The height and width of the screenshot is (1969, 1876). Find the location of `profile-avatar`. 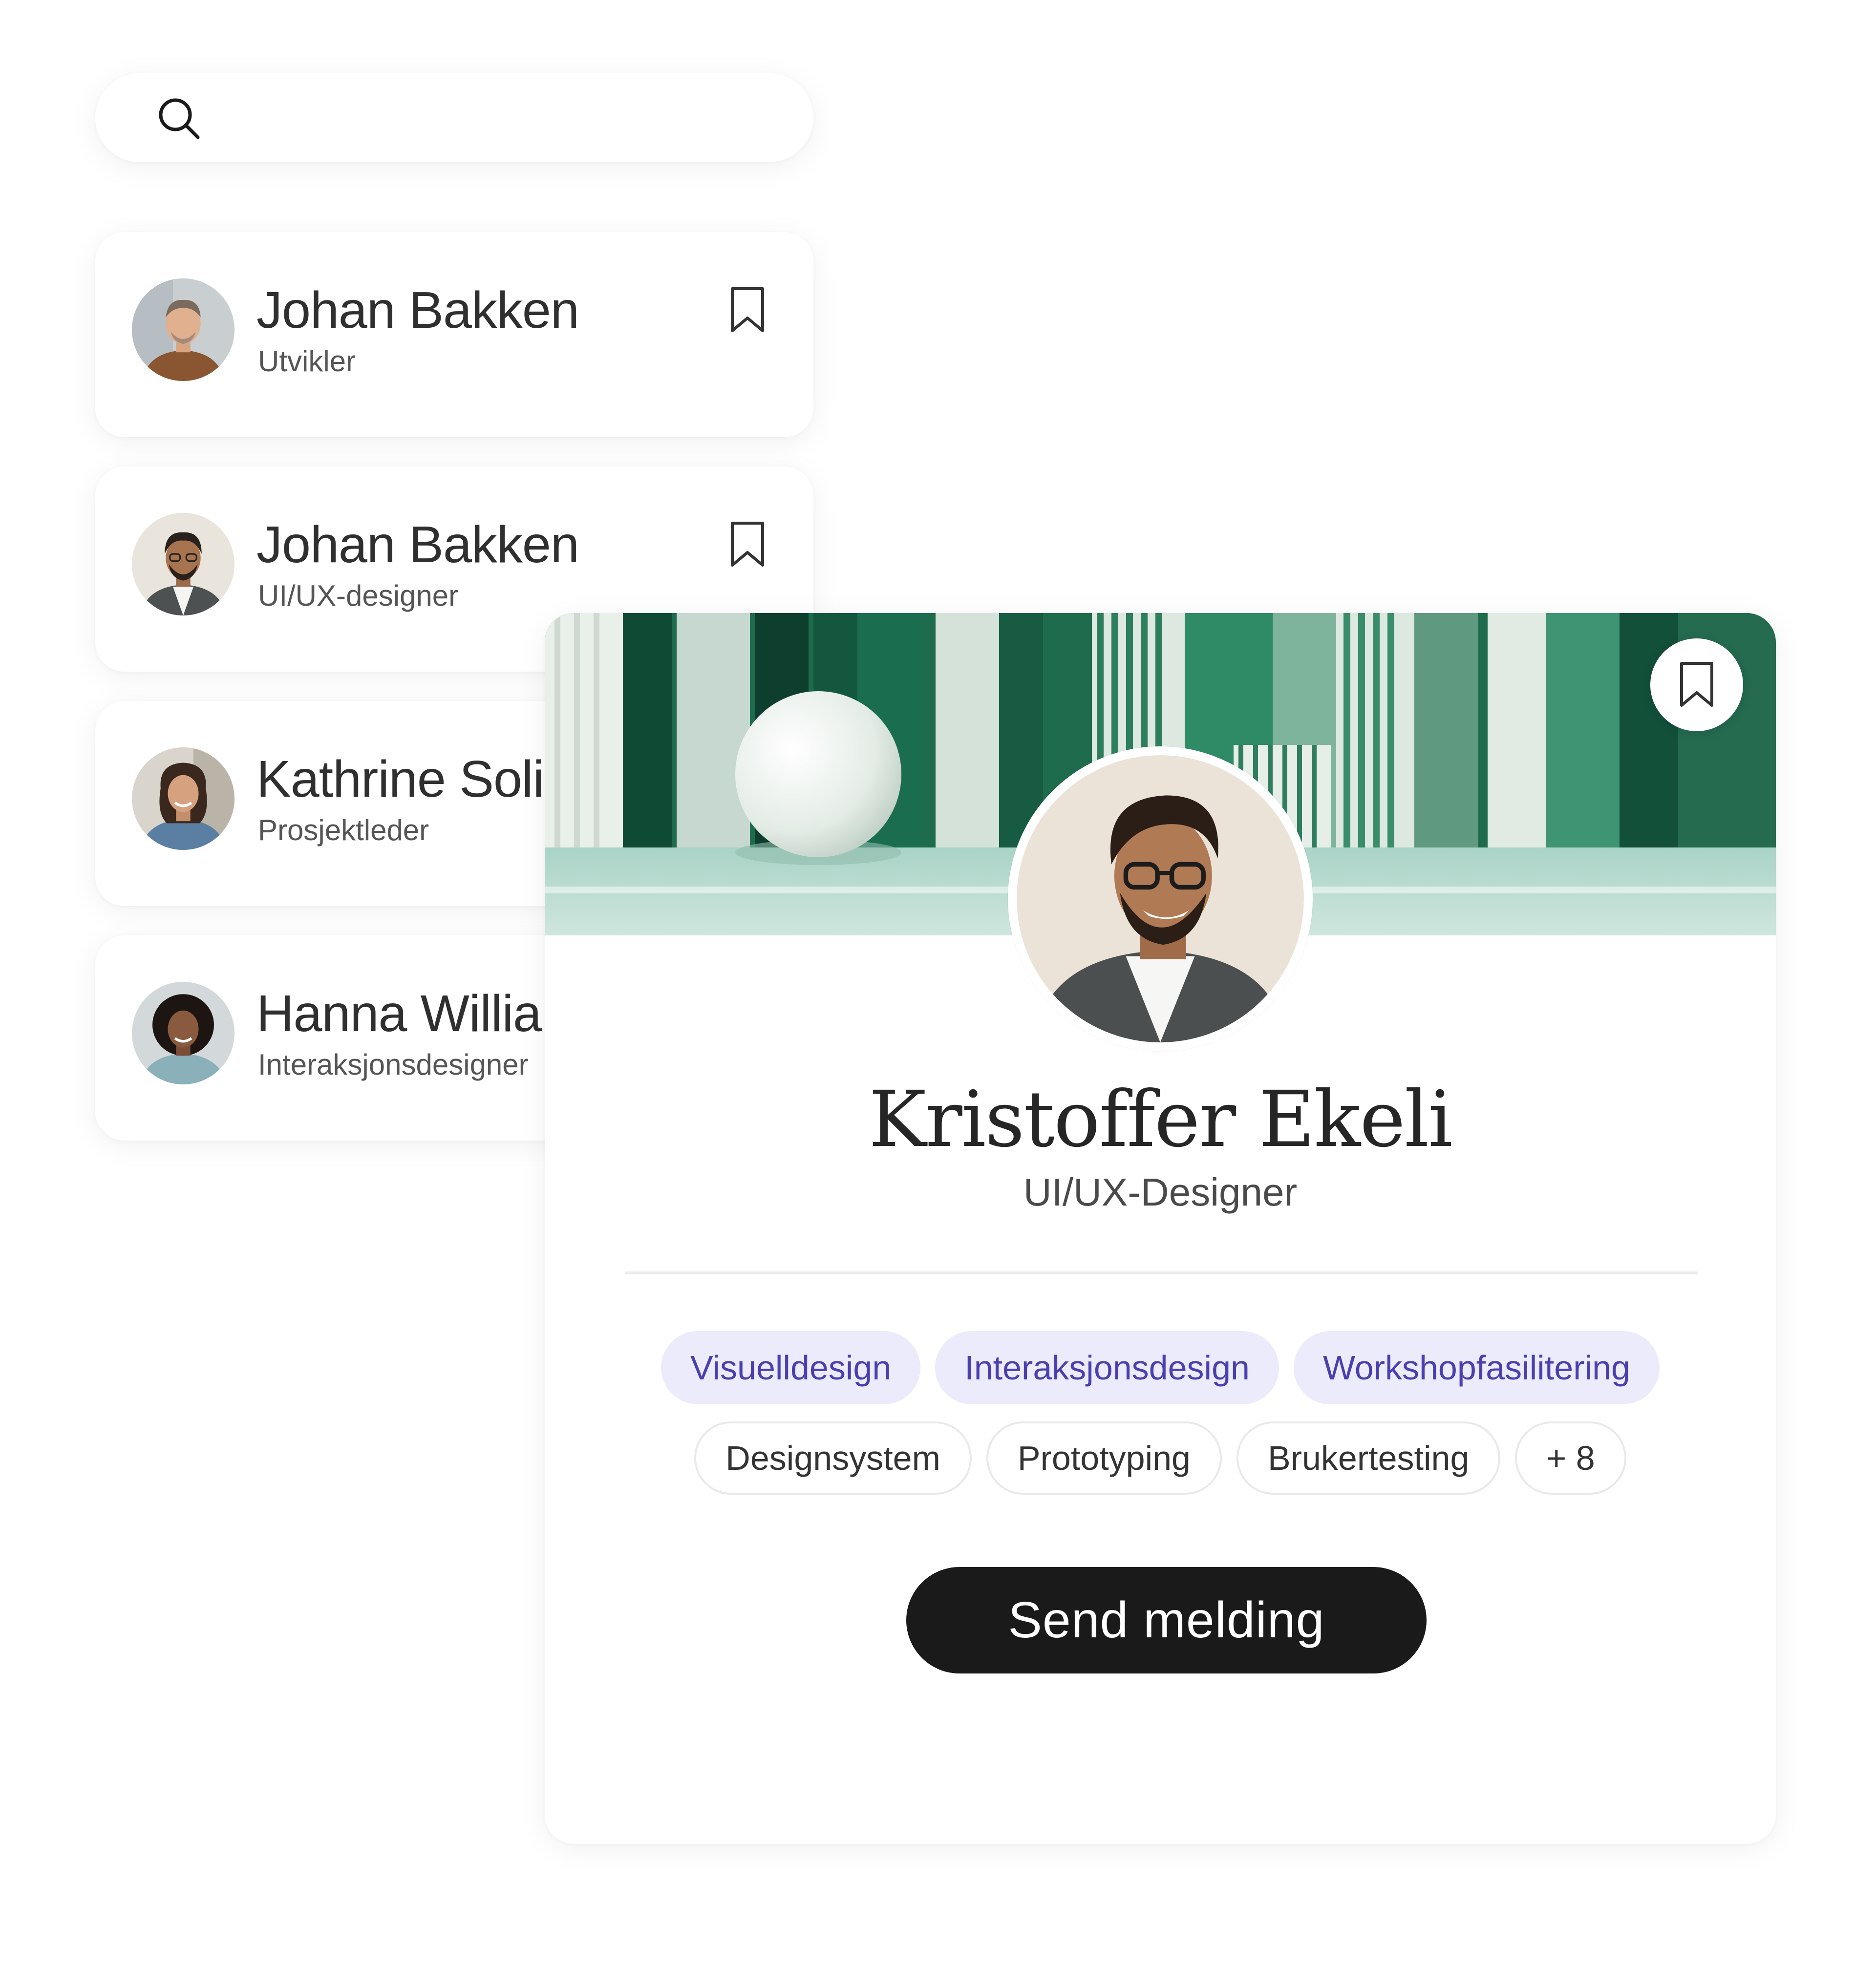

profile-avatar is located at coordinates (1160, 898).